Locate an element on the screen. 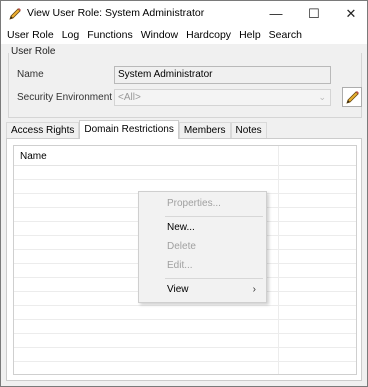  context-menu-view: View › is located at coordinates (202, 290).